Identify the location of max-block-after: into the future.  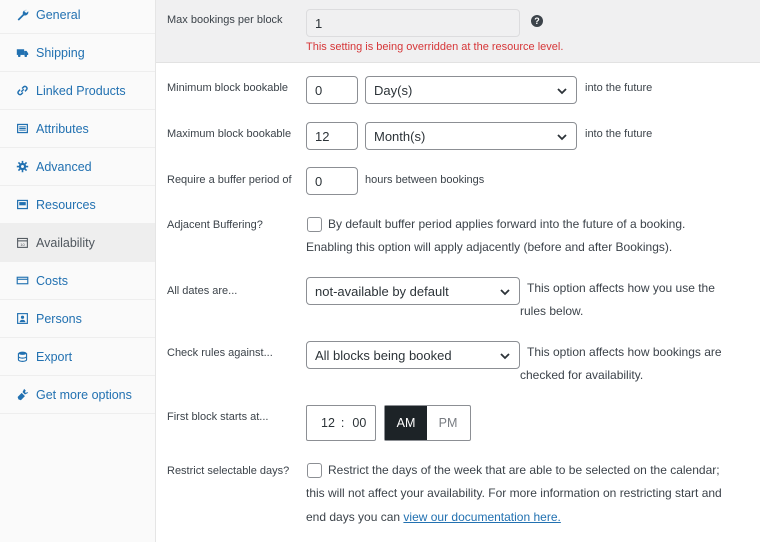
(619, 134).